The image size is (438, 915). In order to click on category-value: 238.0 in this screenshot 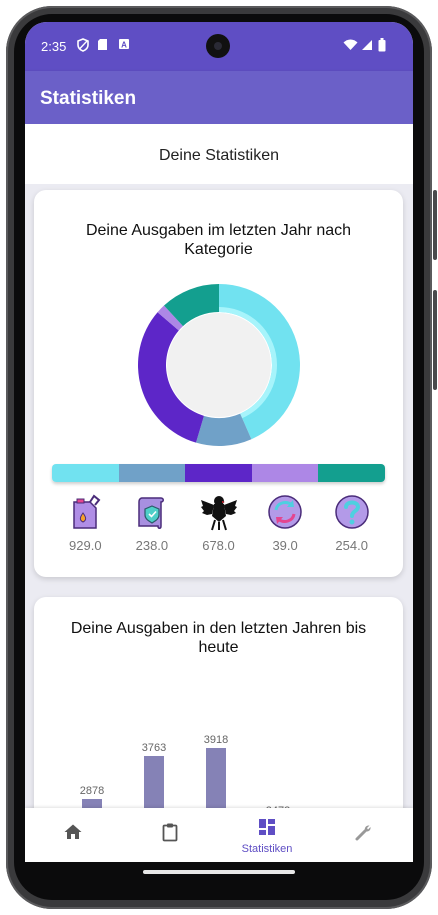, I will do `click(152, 545)`.